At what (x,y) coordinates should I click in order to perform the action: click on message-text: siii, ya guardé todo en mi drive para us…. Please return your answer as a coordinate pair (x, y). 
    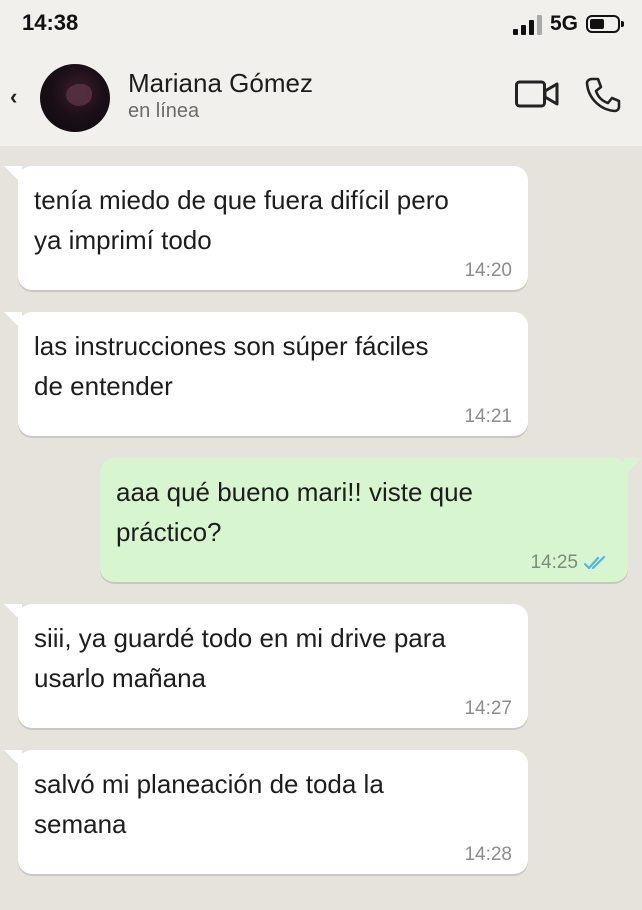
    Looking at the image, I should click on (240, 658).